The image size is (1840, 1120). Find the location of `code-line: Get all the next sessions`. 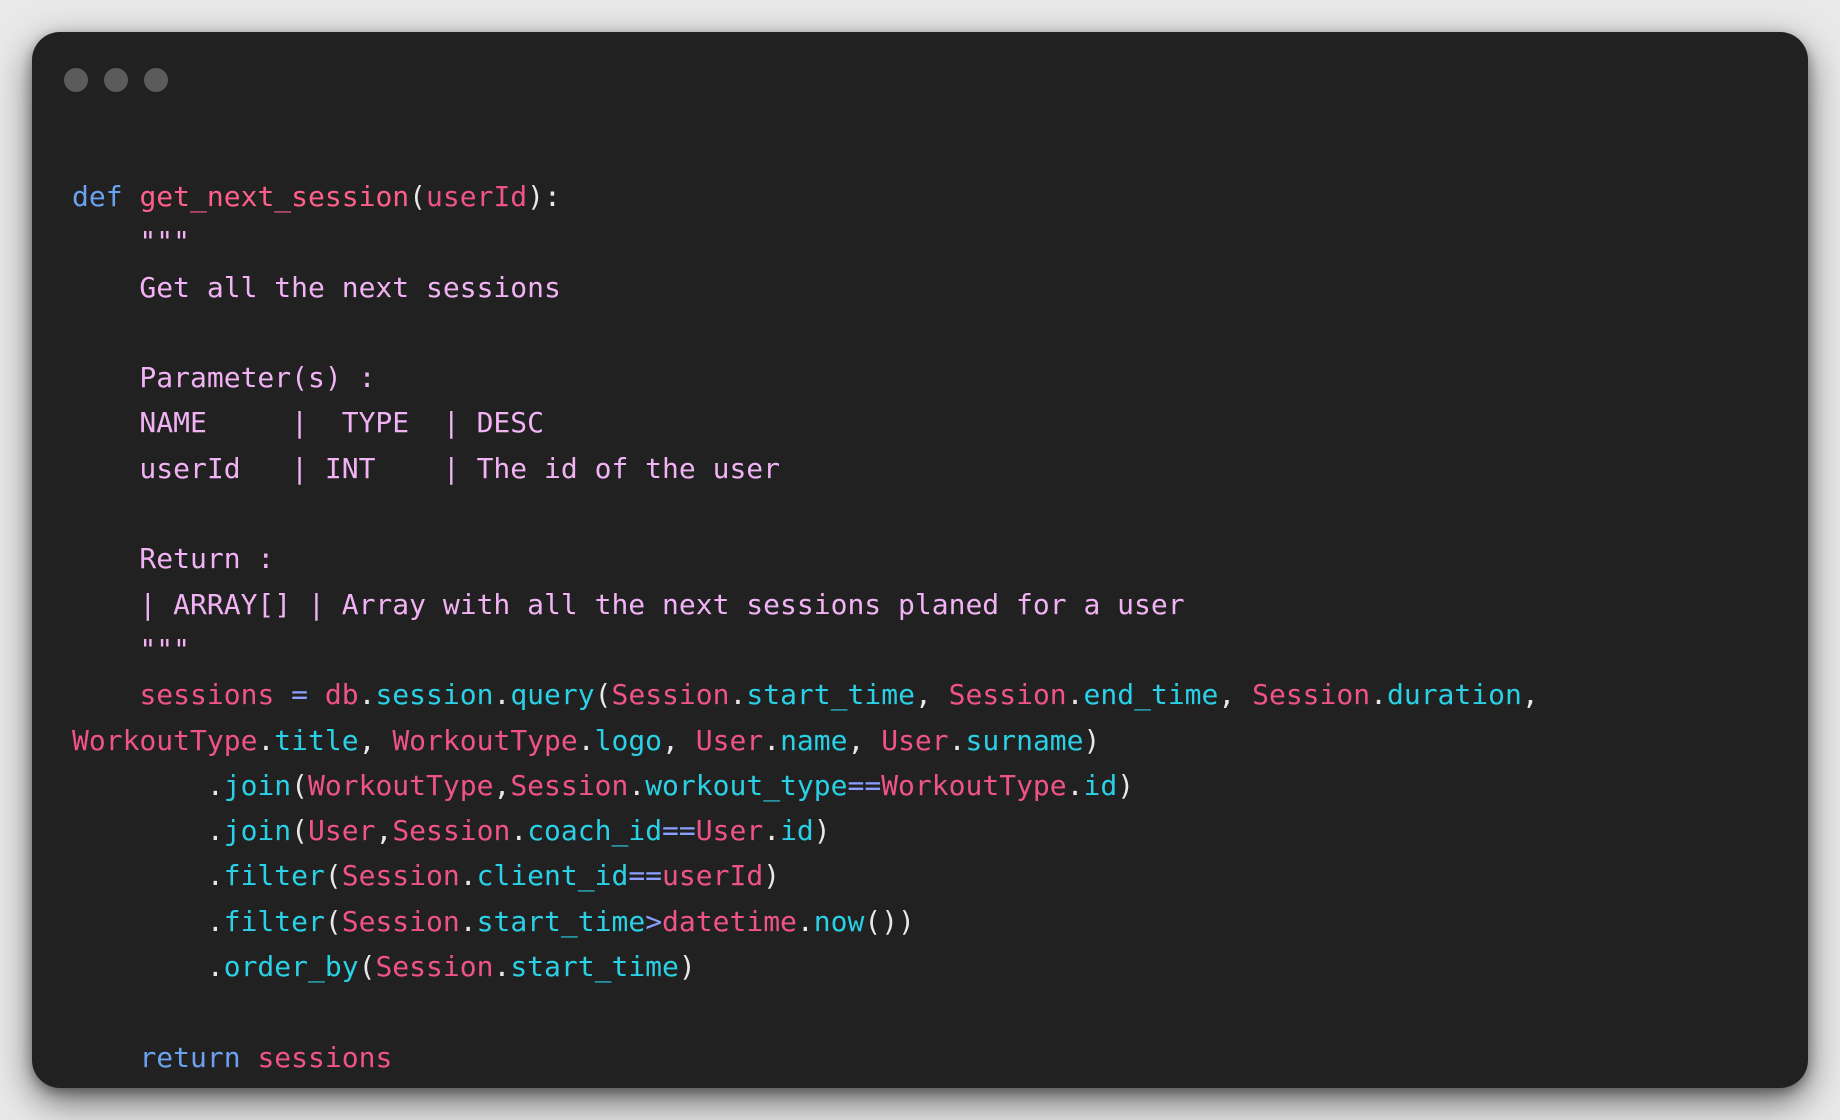

code-line: Get all the next sessions is located at coordinates (805, 287).